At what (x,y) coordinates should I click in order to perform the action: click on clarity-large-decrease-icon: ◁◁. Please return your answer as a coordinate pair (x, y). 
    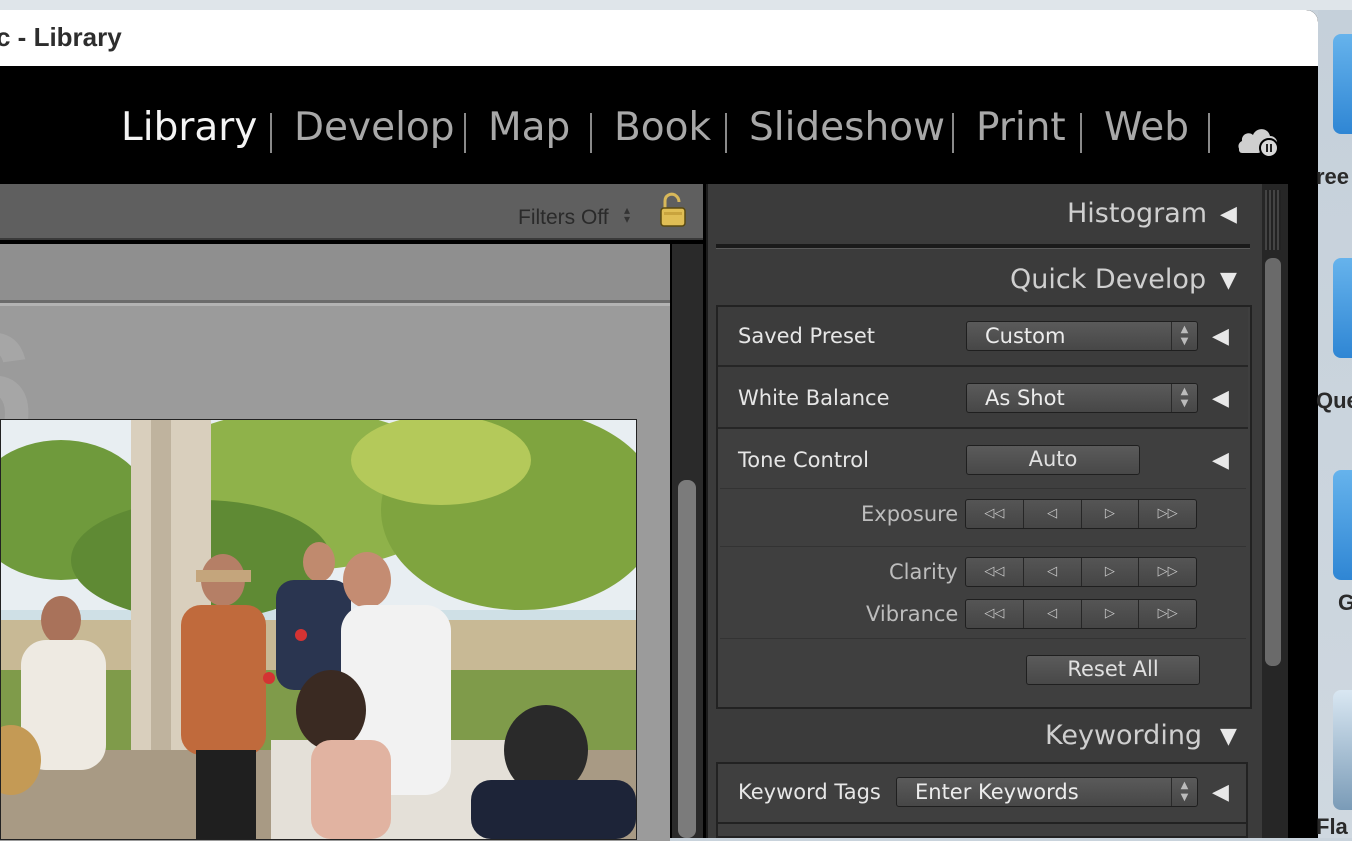
    Looking at the image, I should click on (995, 572).